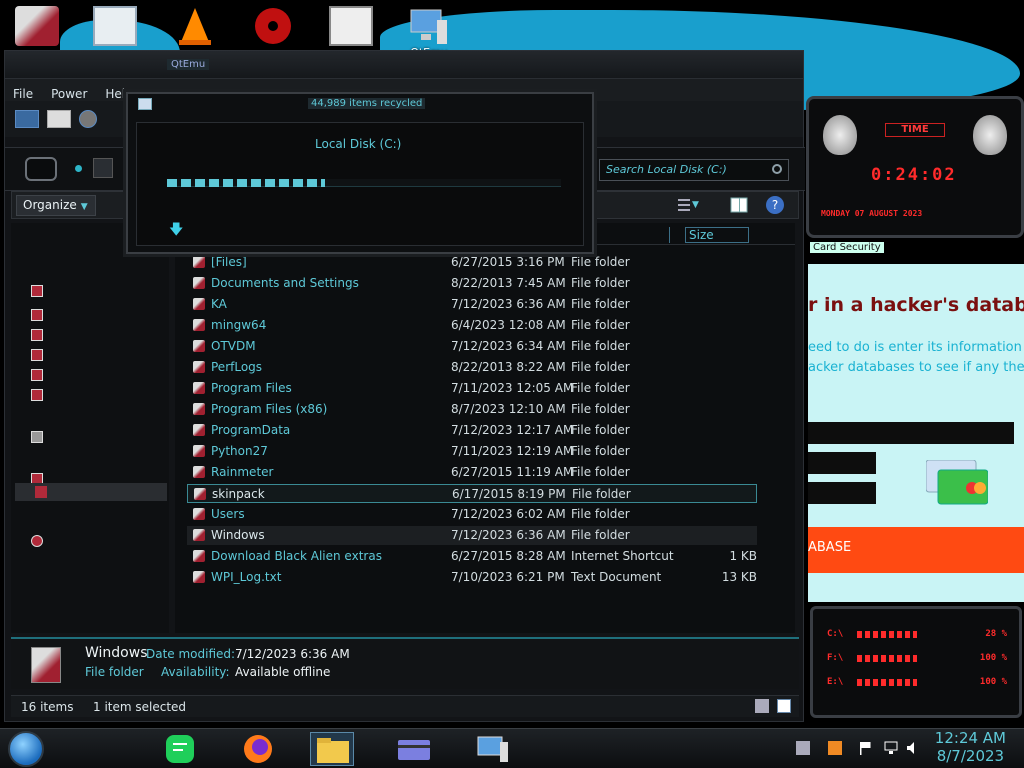  I want to click on preview-pane-icon, so click(739, 205).